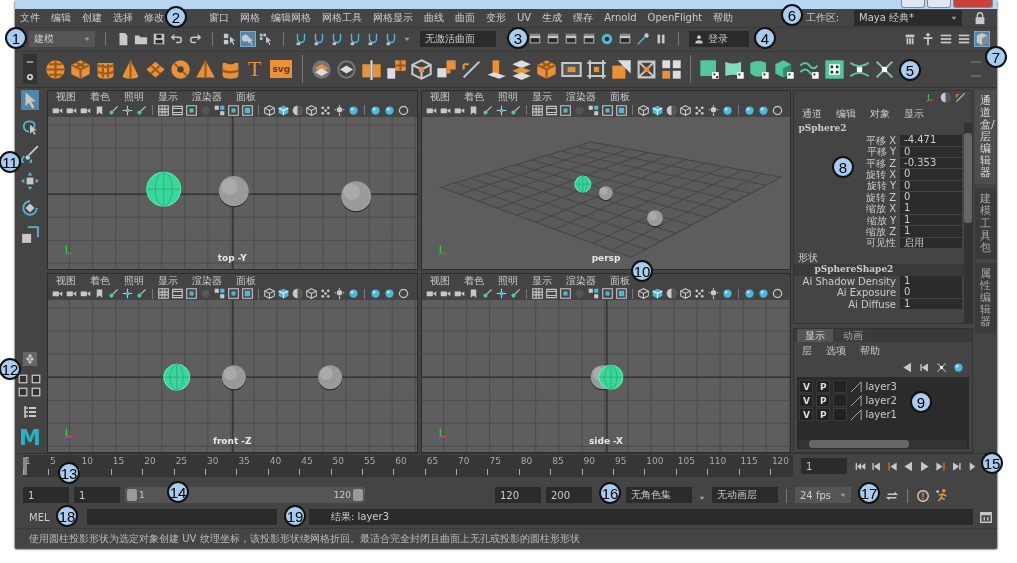 The height and width of the screenshot is (563, 1017). Describe the element at coordinates (710, 69) in the screenshot. I see `uv-square-icon` at that location.